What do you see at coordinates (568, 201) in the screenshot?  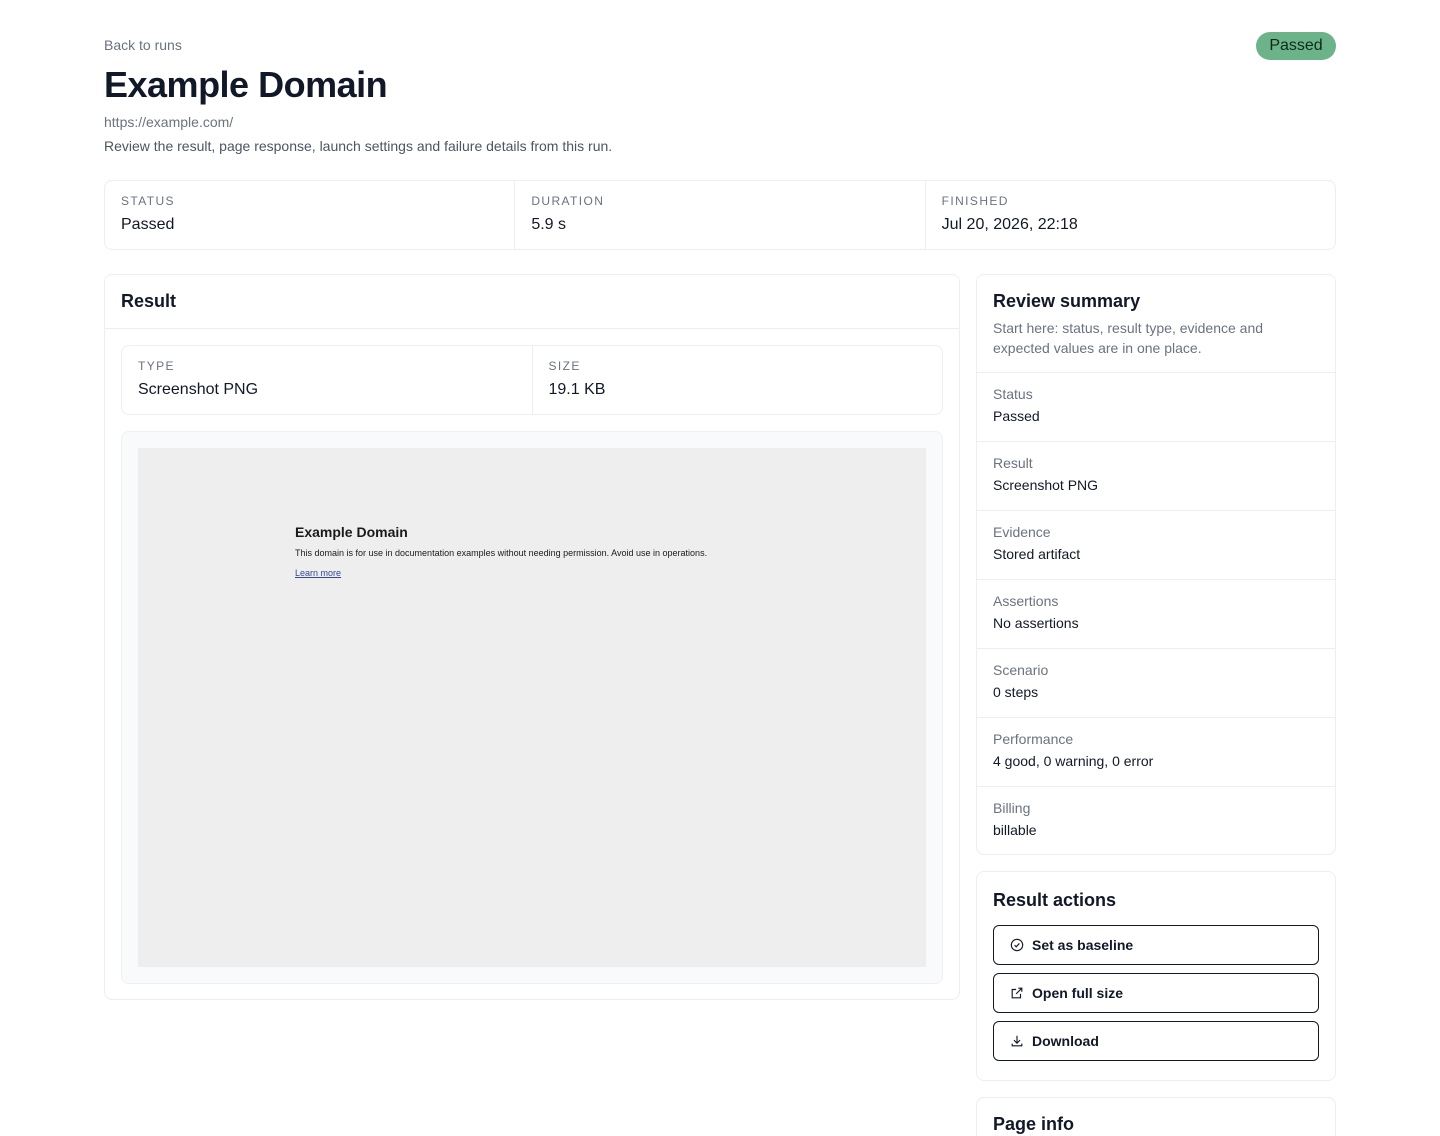 I see `stat-label: DURATION` at bounding box center [568, 201].